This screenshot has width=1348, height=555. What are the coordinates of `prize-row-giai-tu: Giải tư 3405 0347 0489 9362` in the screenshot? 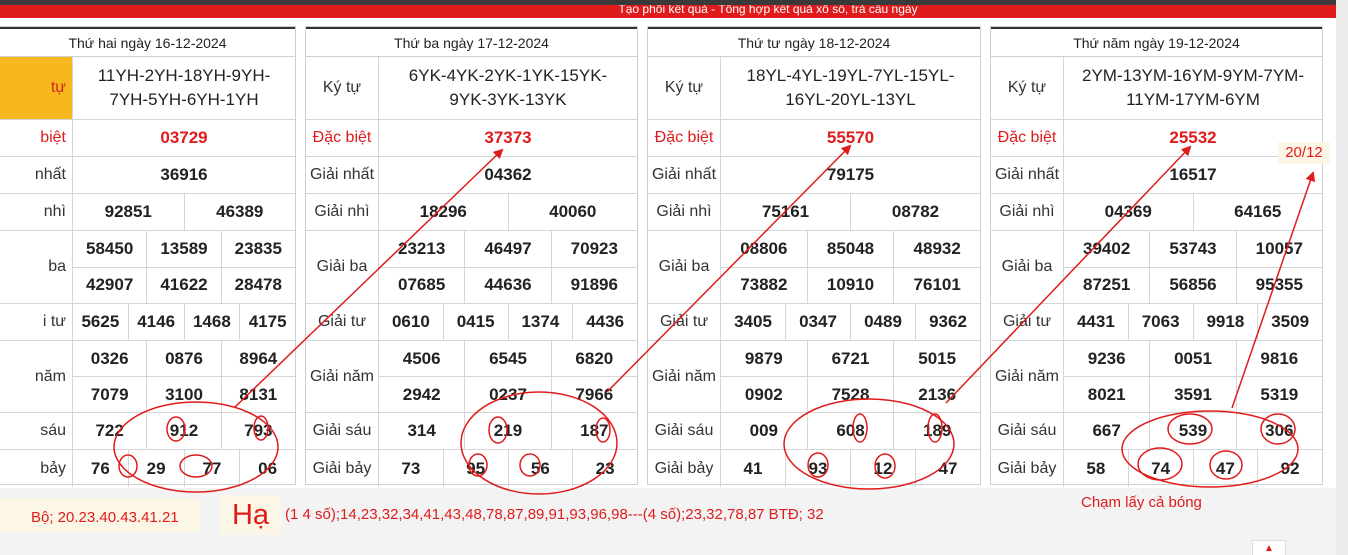 It's located at (814, 322).